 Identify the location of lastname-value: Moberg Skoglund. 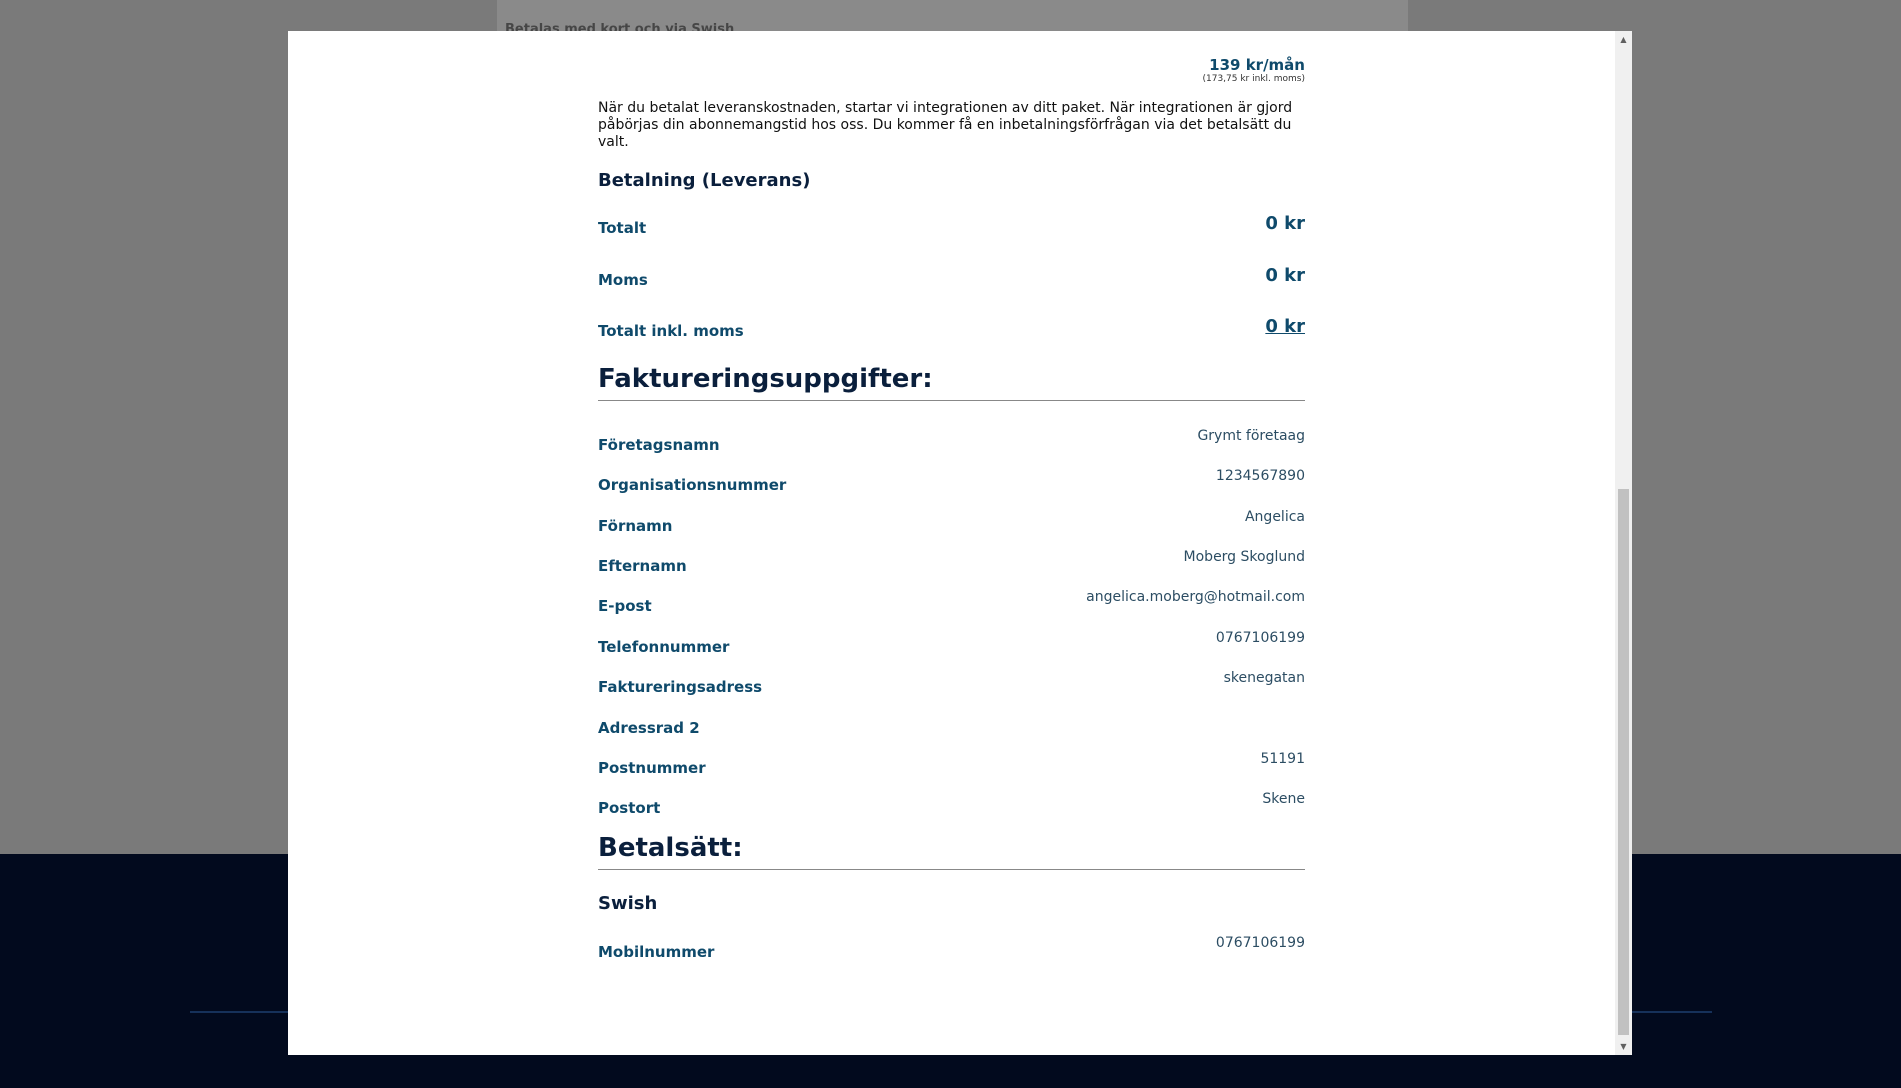
(1244, 557).